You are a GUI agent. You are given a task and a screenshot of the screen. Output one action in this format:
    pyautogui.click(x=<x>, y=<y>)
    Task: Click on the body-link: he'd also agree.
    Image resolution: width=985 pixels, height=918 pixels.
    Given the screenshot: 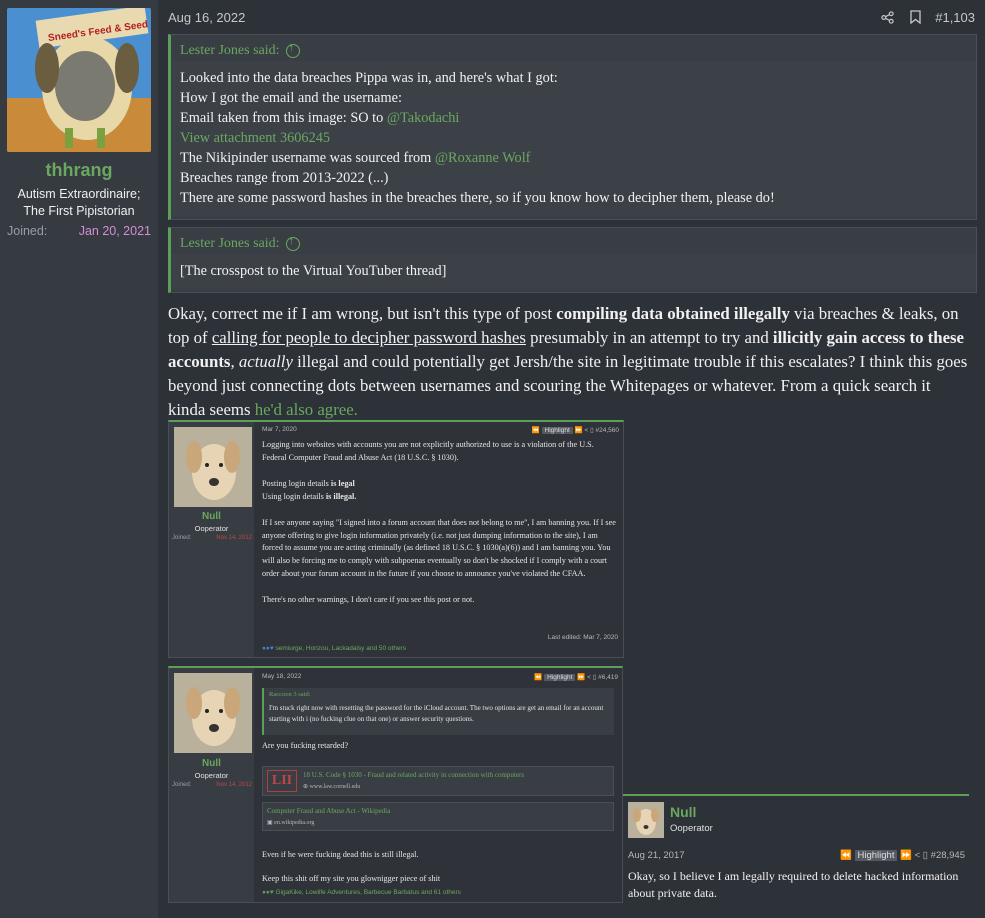 What is the action you would take?
    pyautogui.click(x=306, y=409)
    